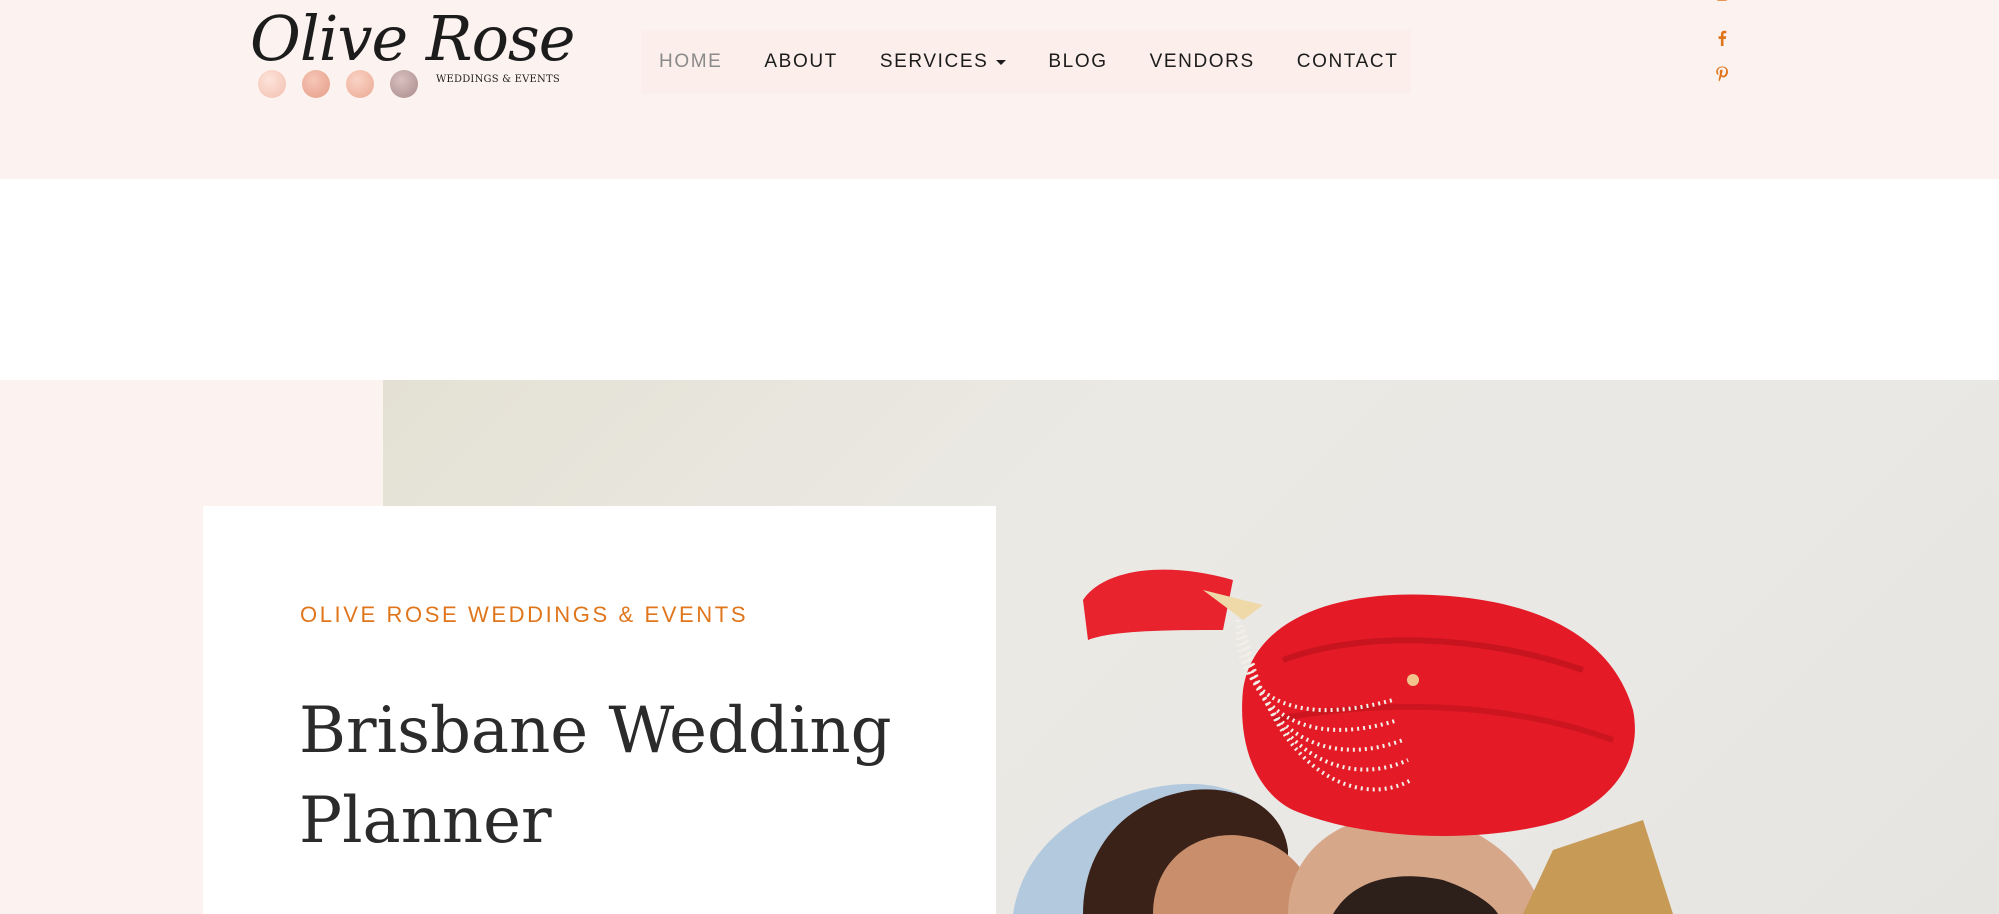 Image resolution: width=1999 pixels, height=914 pixels. I want to click on logo: Olive Rose WEDDINGS & EVENTS, so click(412, 52).